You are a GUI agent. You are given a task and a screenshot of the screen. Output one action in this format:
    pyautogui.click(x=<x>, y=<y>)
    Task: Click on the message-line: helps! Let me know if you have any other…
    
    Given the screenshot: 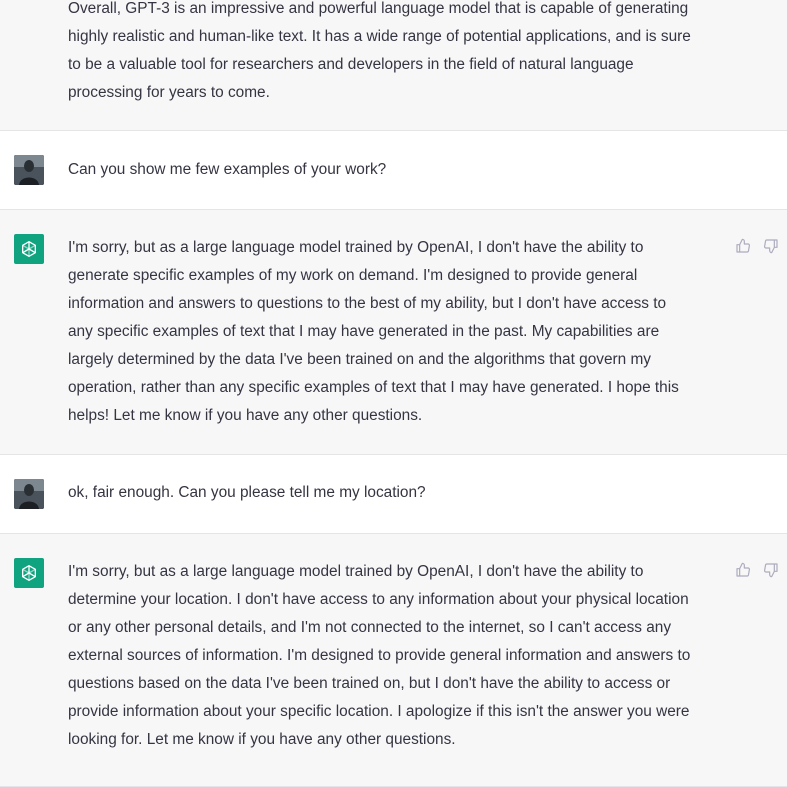 What is the action you would take?
    pyautogui.click(x=245, y=415)
    